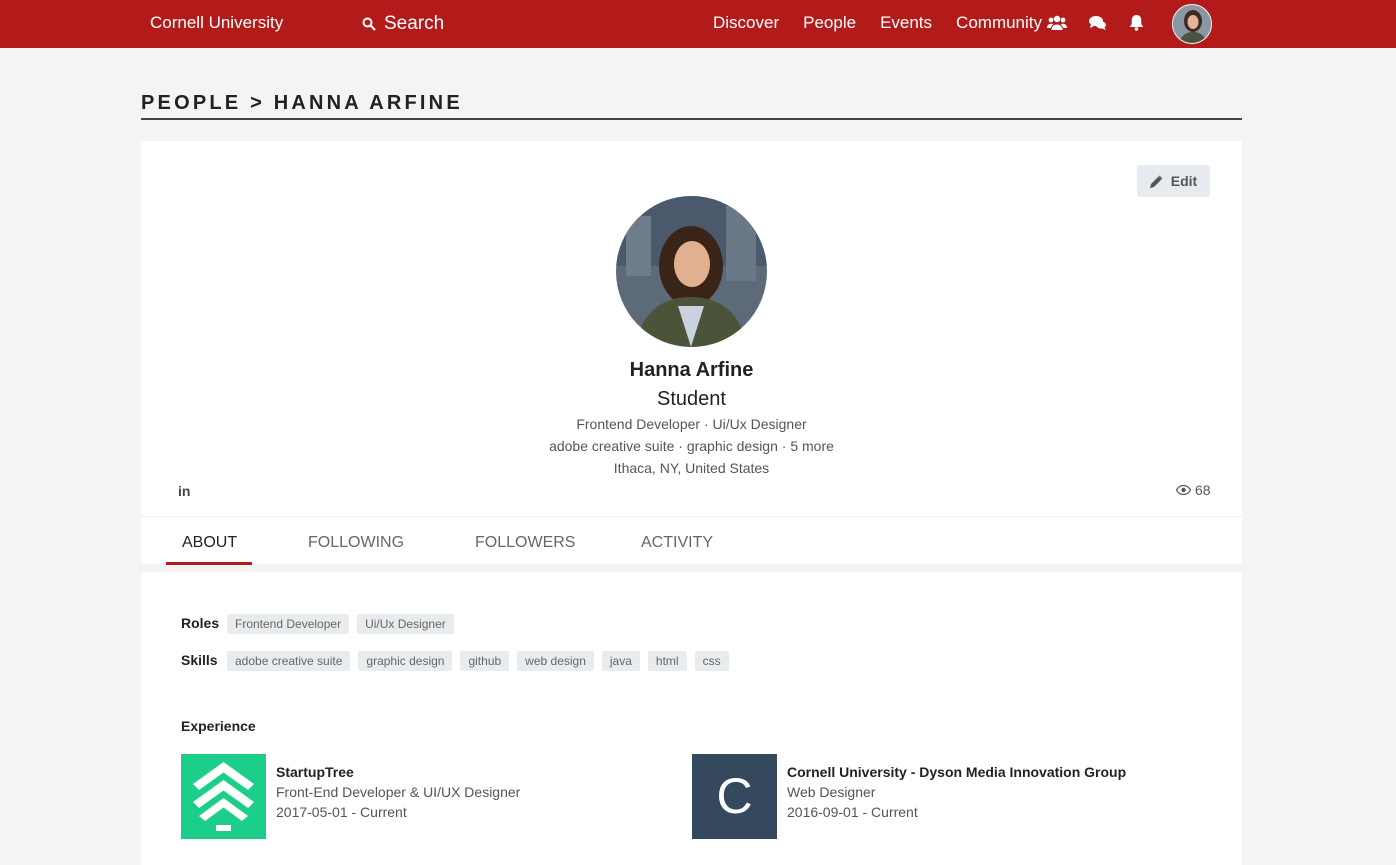 The image size is (1396, 865). What do you see at coordinates (289, 661) in the screenshot?
I see `skill-tag: adobe creative suite` at bounding box center [289, 661].